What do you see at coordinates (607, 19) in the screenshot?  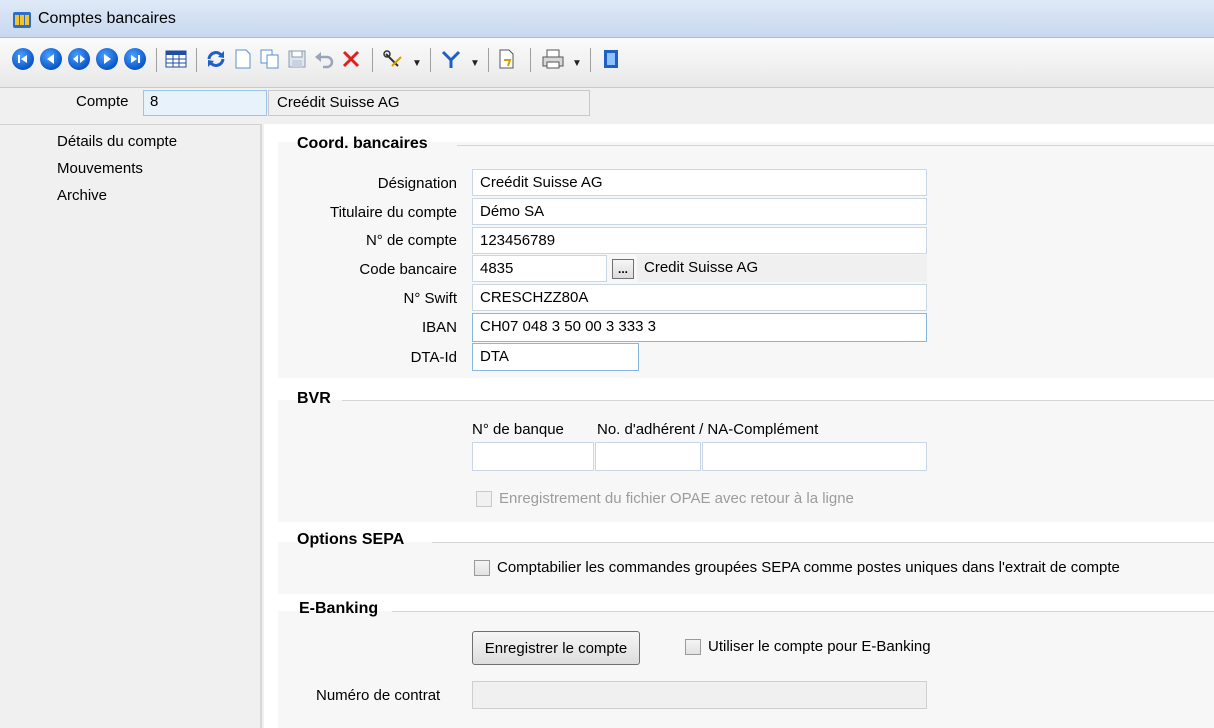 I see `title-bar: Comptes bancaires` at bounding box center [607, 19].